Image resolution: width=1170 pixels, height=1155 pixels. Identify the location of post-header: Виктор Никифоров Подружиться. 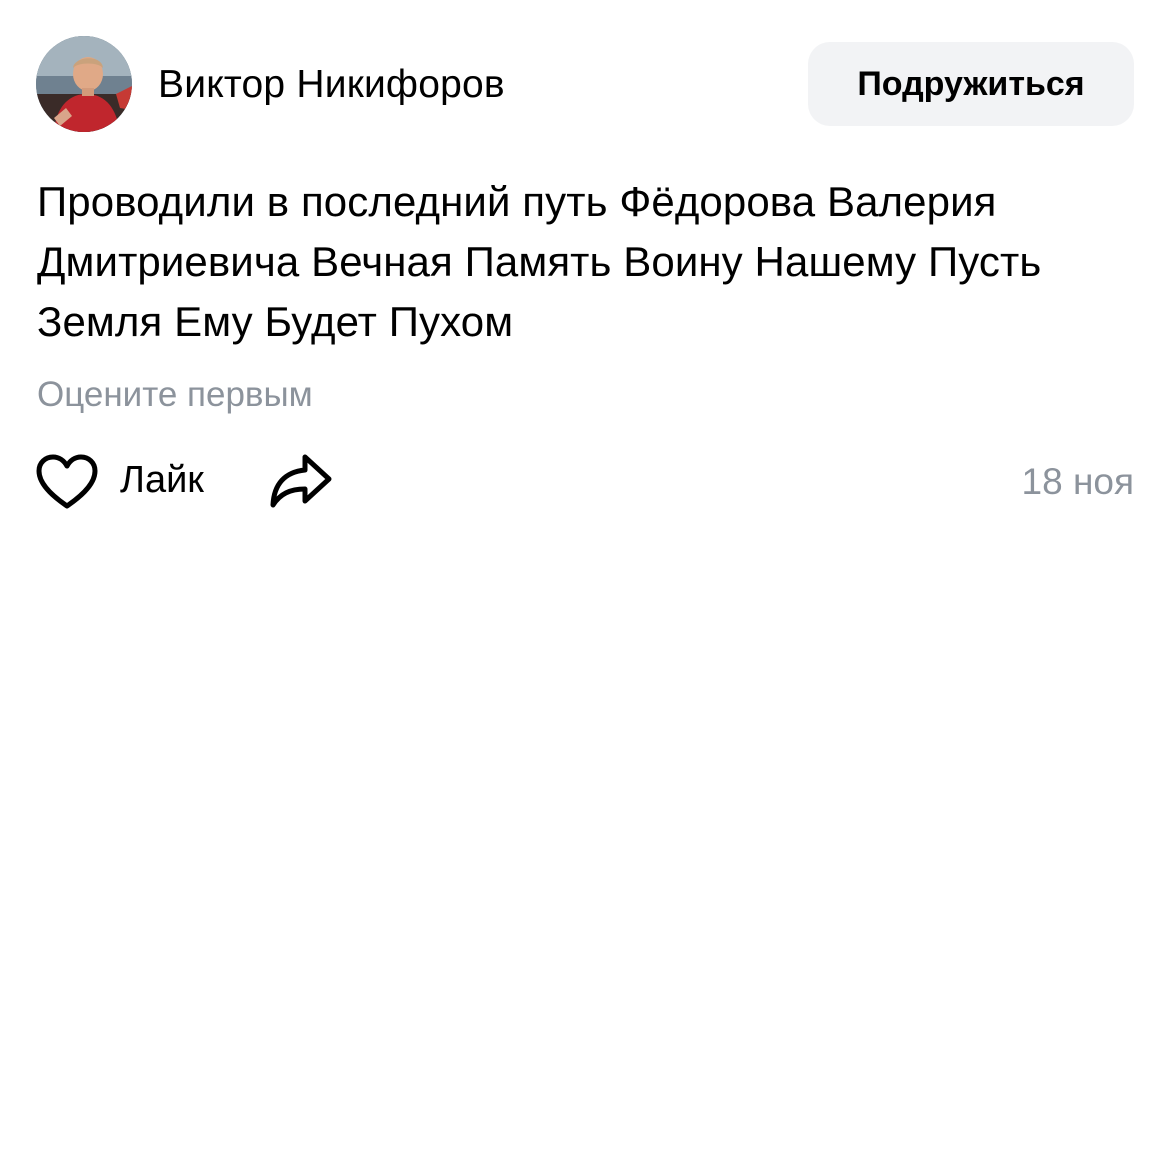
(585, 84).